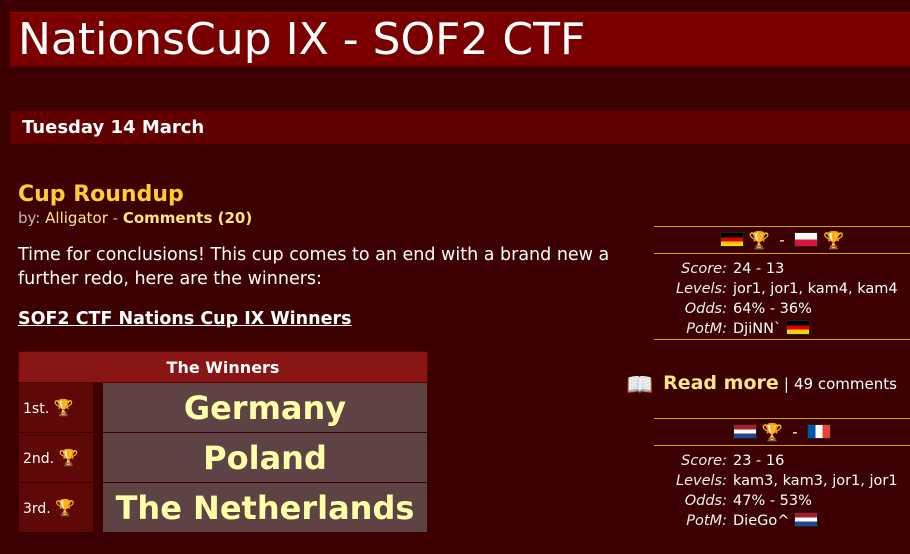  Describe the element at coordinates (68, 457) in the screenshot. I see `silver-trophy-icon: 🏆` at that location.